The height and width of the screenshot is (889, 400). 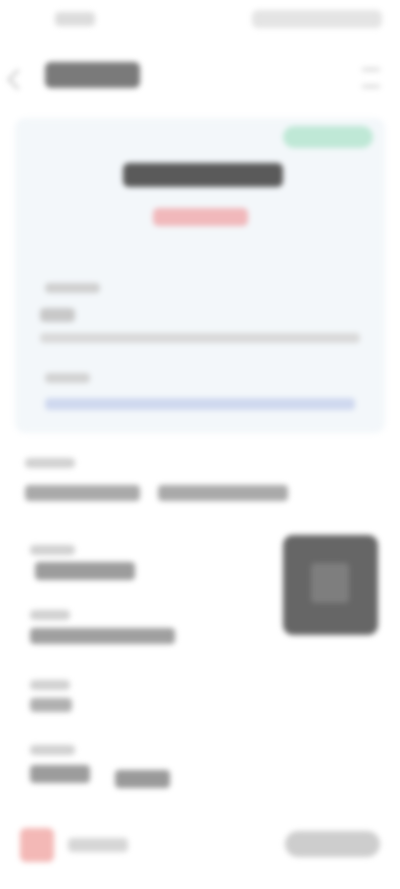 What do you see at coordinates (203, 175) in the screenshot?
I see `card-title` at bounding box center [203, 175].